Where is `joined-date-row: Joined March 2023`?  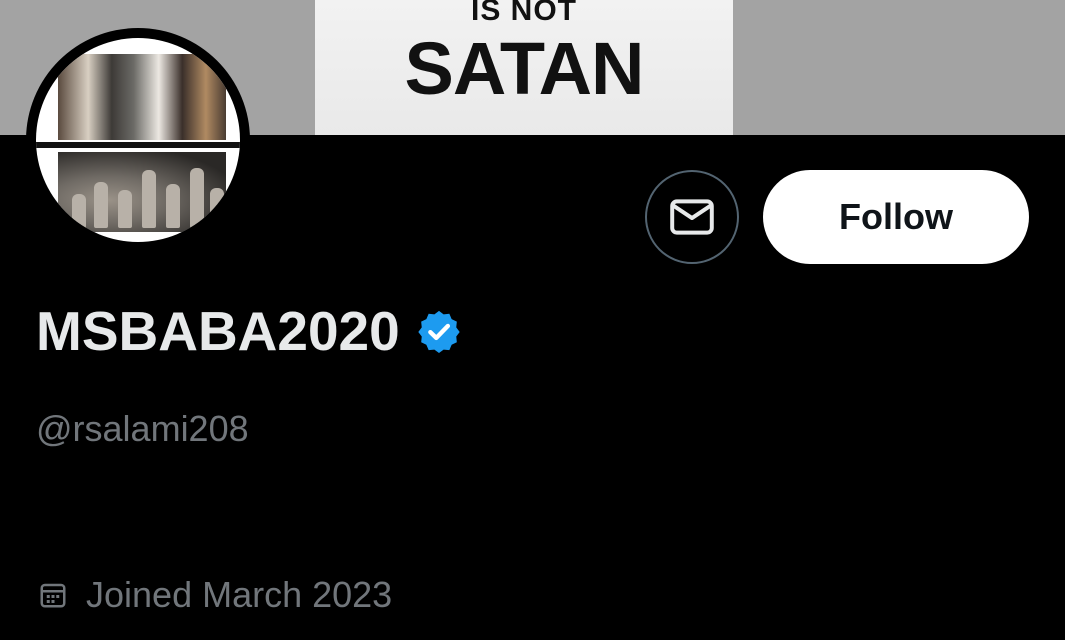
joined-date-row: Joined March 2023 is located at coordinates (215, 595).